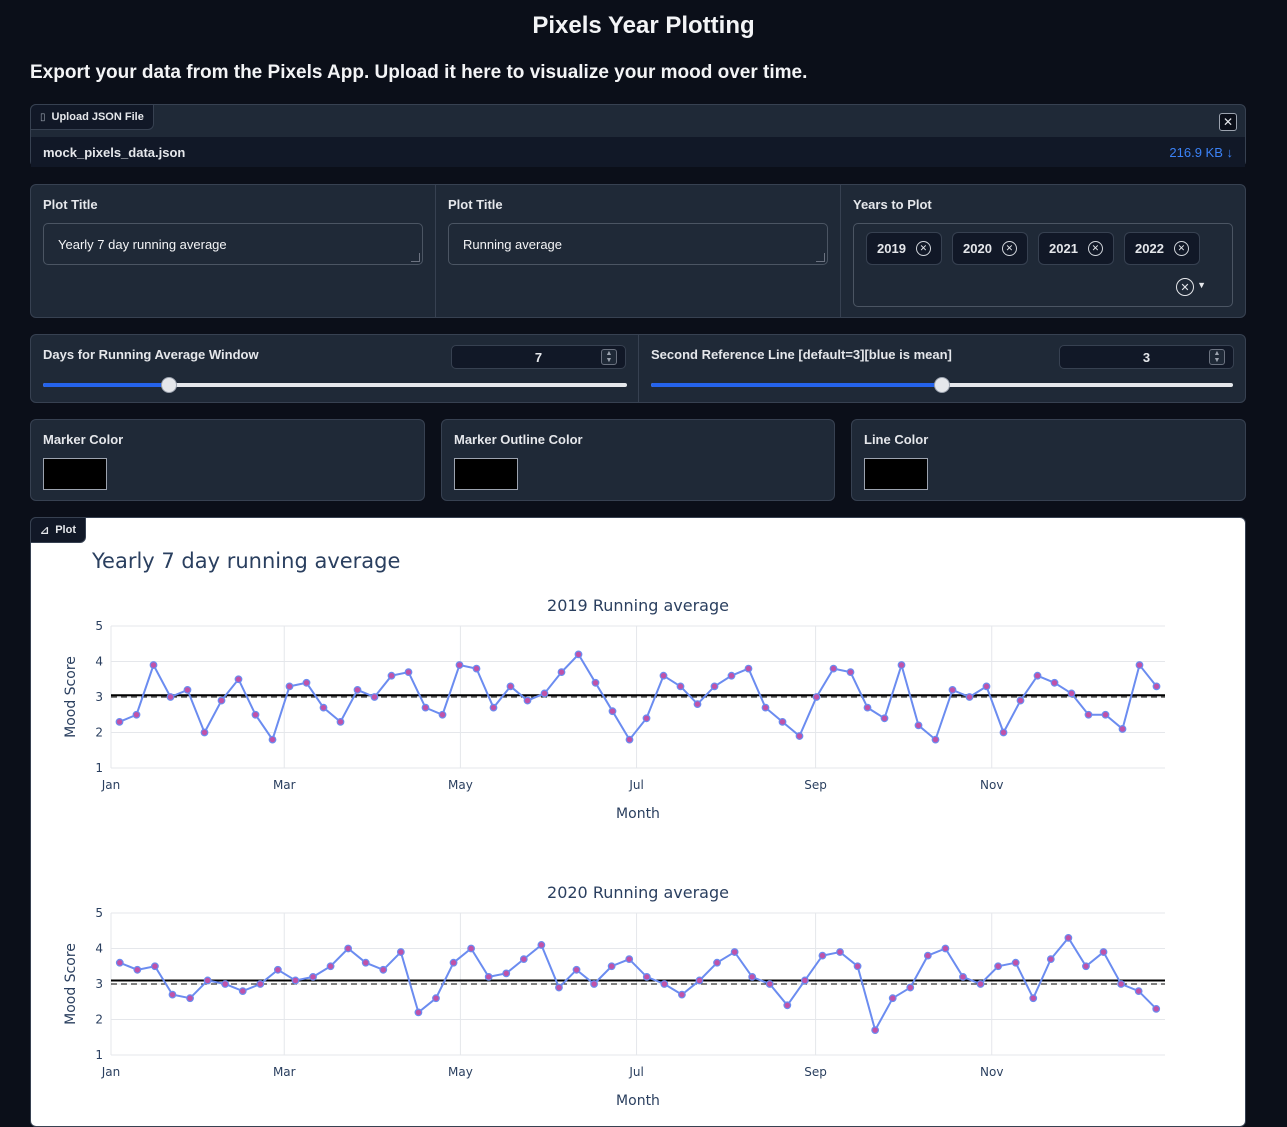 Image resolution: width=1287 pixels, height=1127 pixels. I want to click on year-chip-label: 2022, so click(1149, 248).